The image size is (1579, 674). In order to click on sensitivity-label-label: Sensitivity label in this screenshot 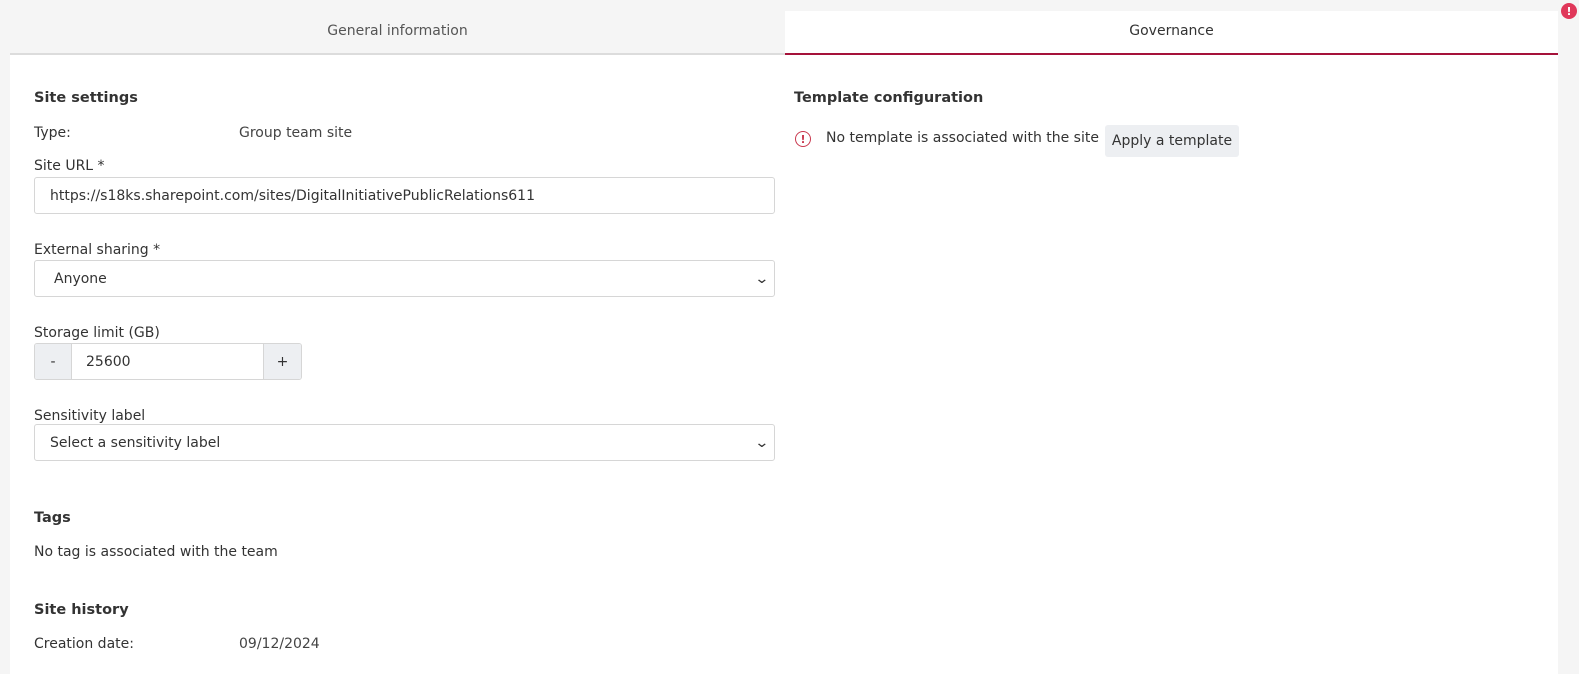, I will do `click(90, 416)`.